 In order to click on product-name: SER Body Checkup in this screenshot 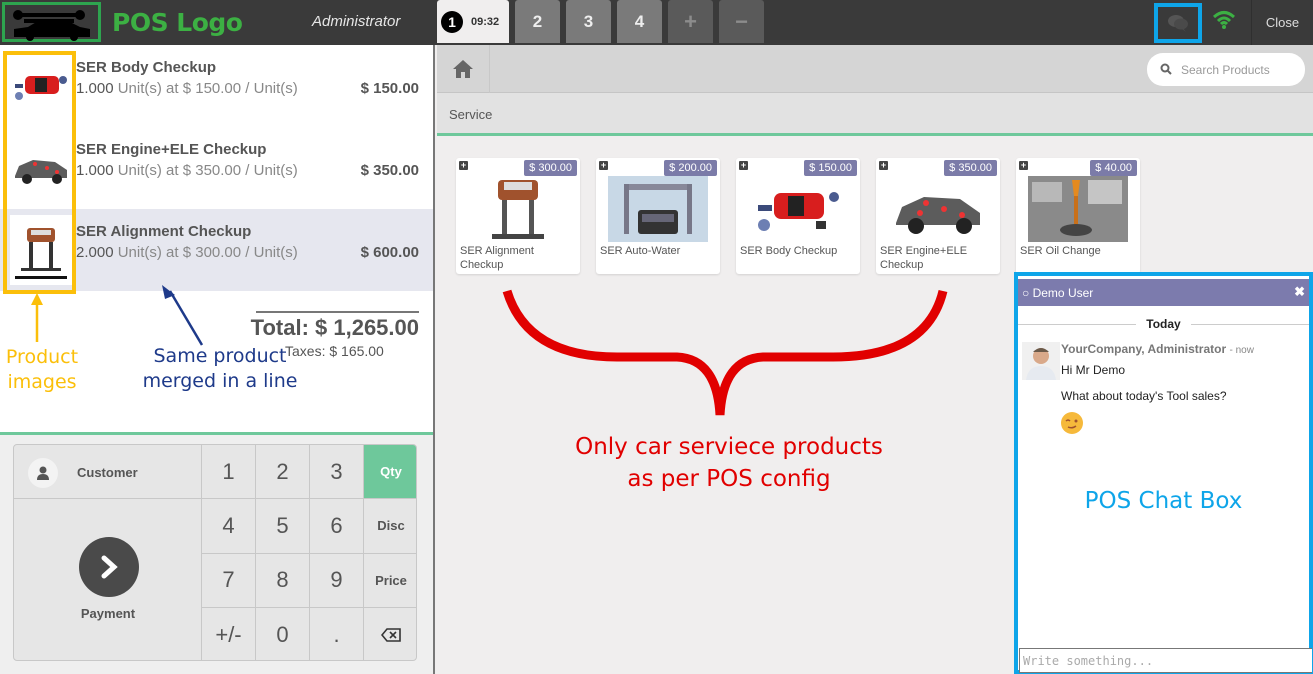, I will do `click(789, 251)`.